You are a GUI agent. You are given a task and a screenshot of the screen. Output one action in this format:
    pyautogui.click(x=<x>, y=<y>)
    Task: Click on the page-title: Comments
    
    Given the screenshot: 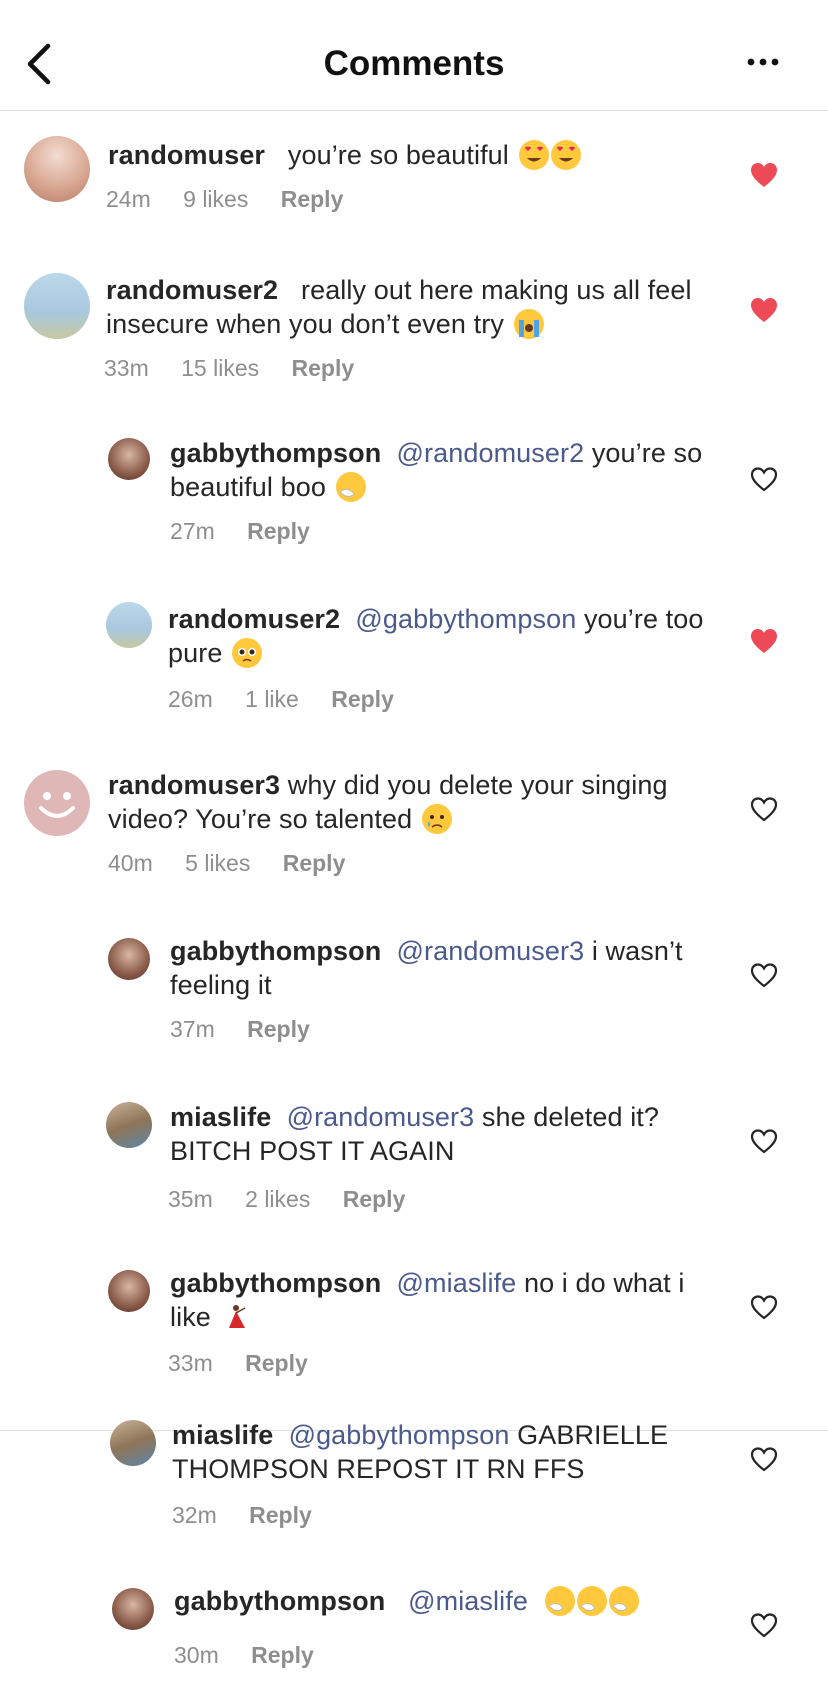 What is the action you would take?
    pyautogui.click(x=414, y=63)
    